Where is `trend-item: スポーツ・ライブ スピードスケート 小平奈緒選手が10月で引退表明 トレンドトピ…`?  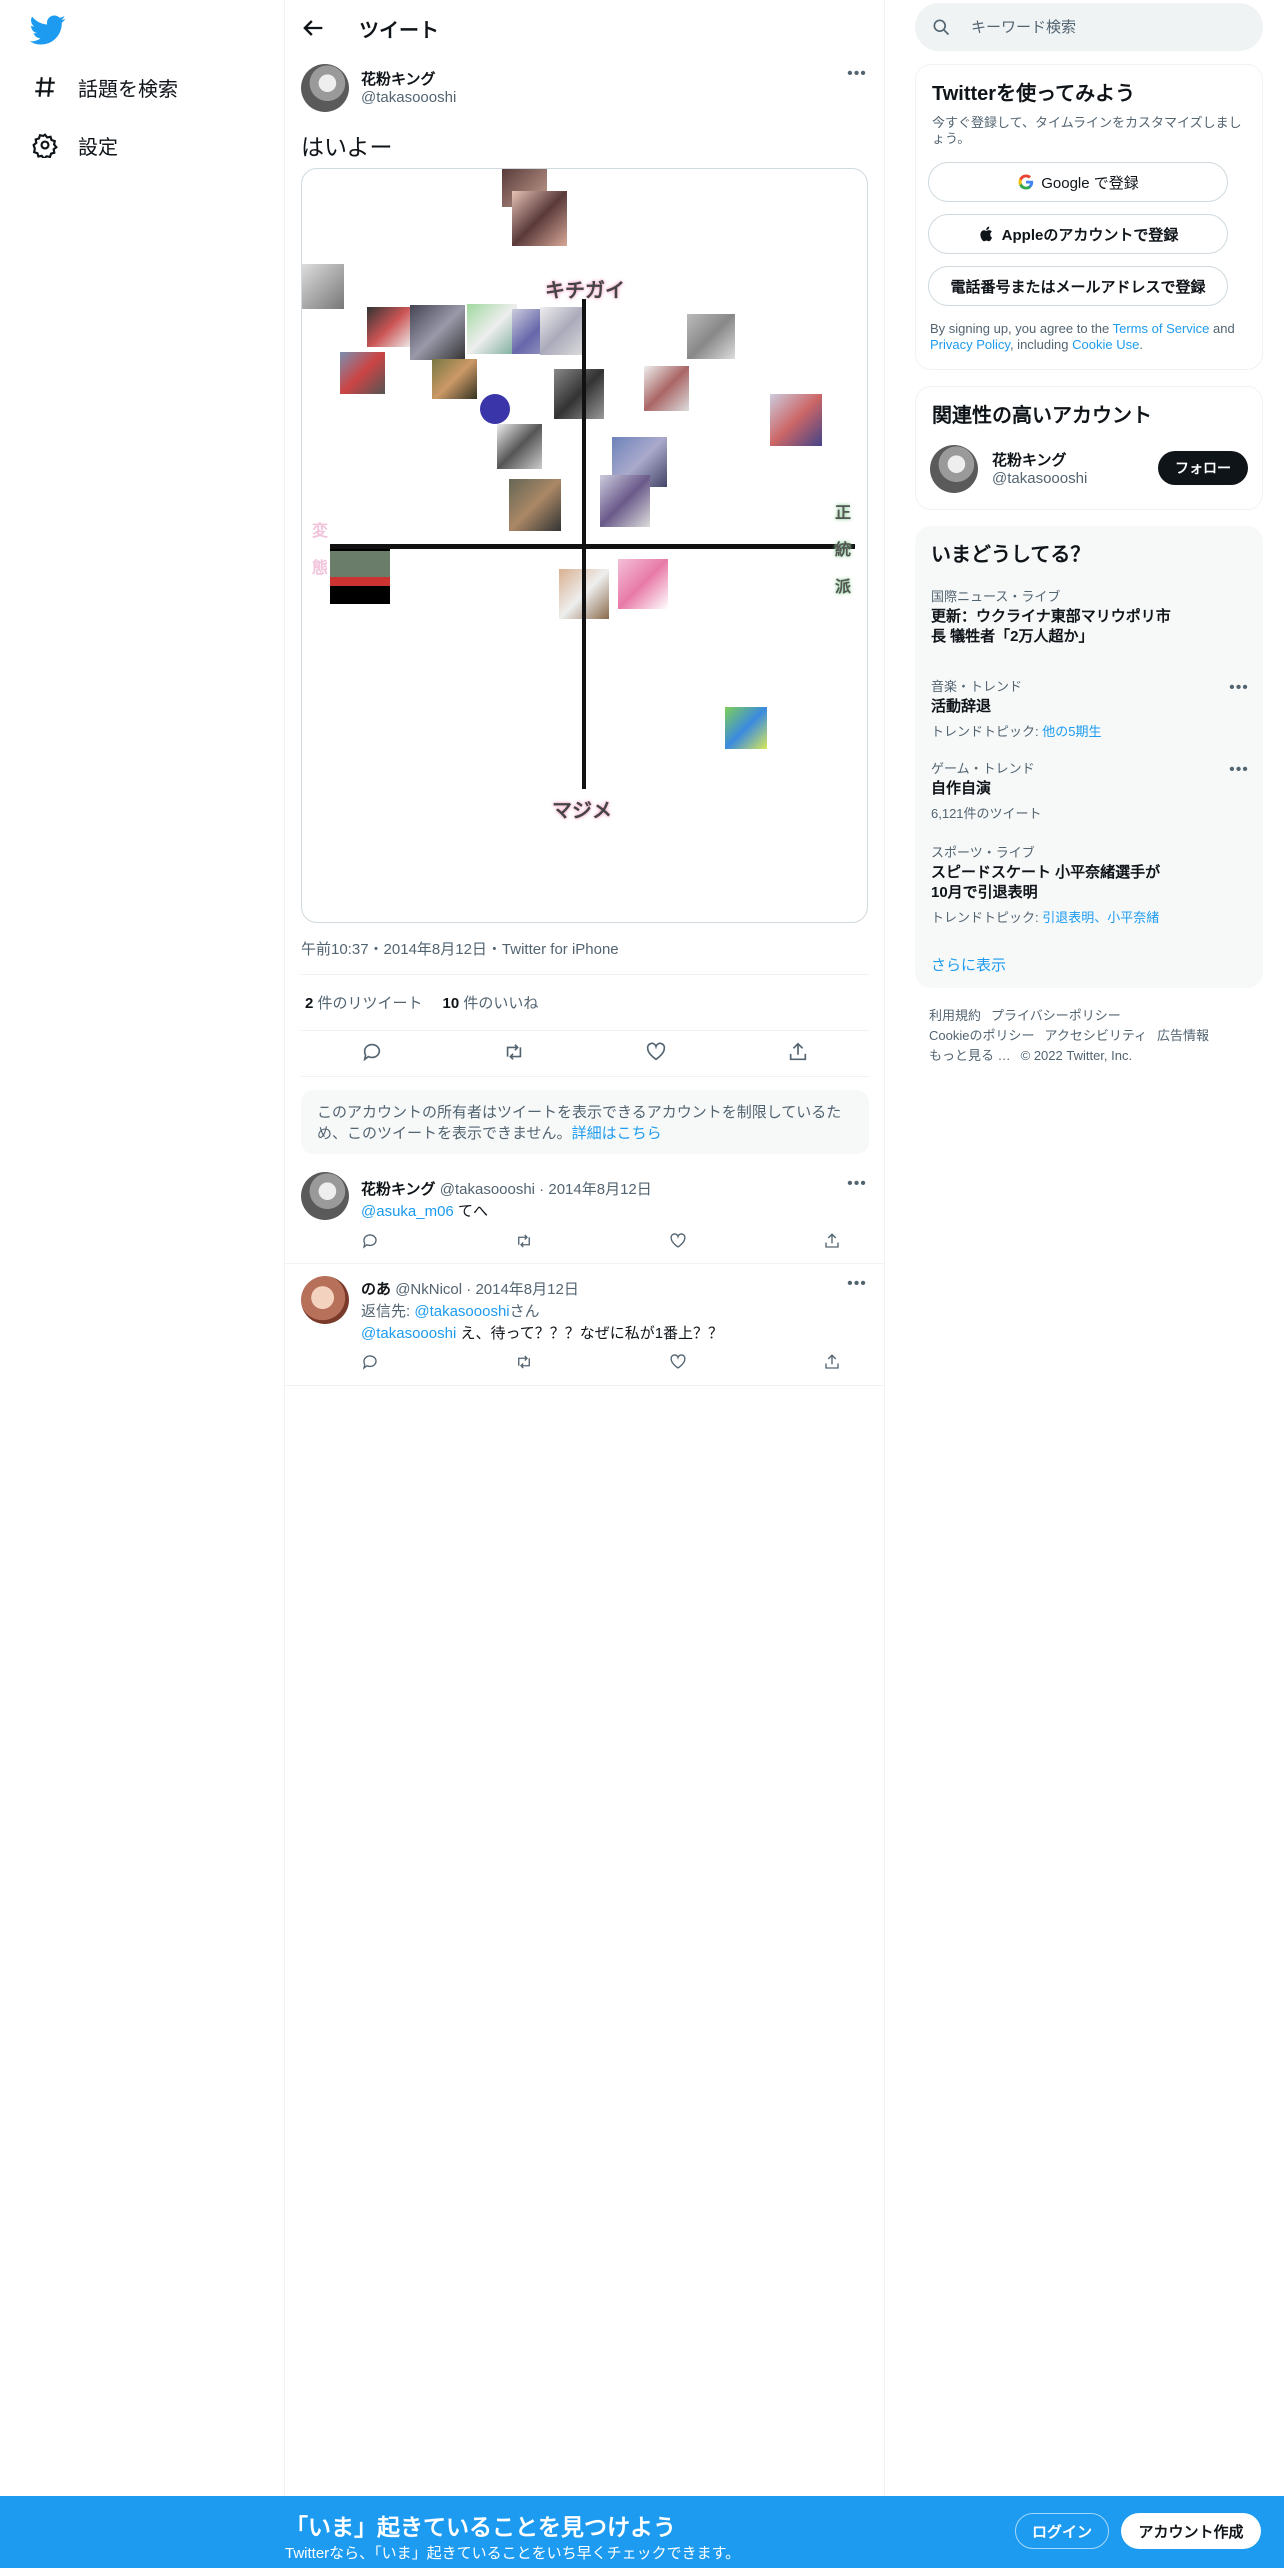
trend-item: スポーツ・ライブ スピードスケート 小平奈緒選手が10月で引退表明 トレンドトピ… is located at coordinates (1089, 884).